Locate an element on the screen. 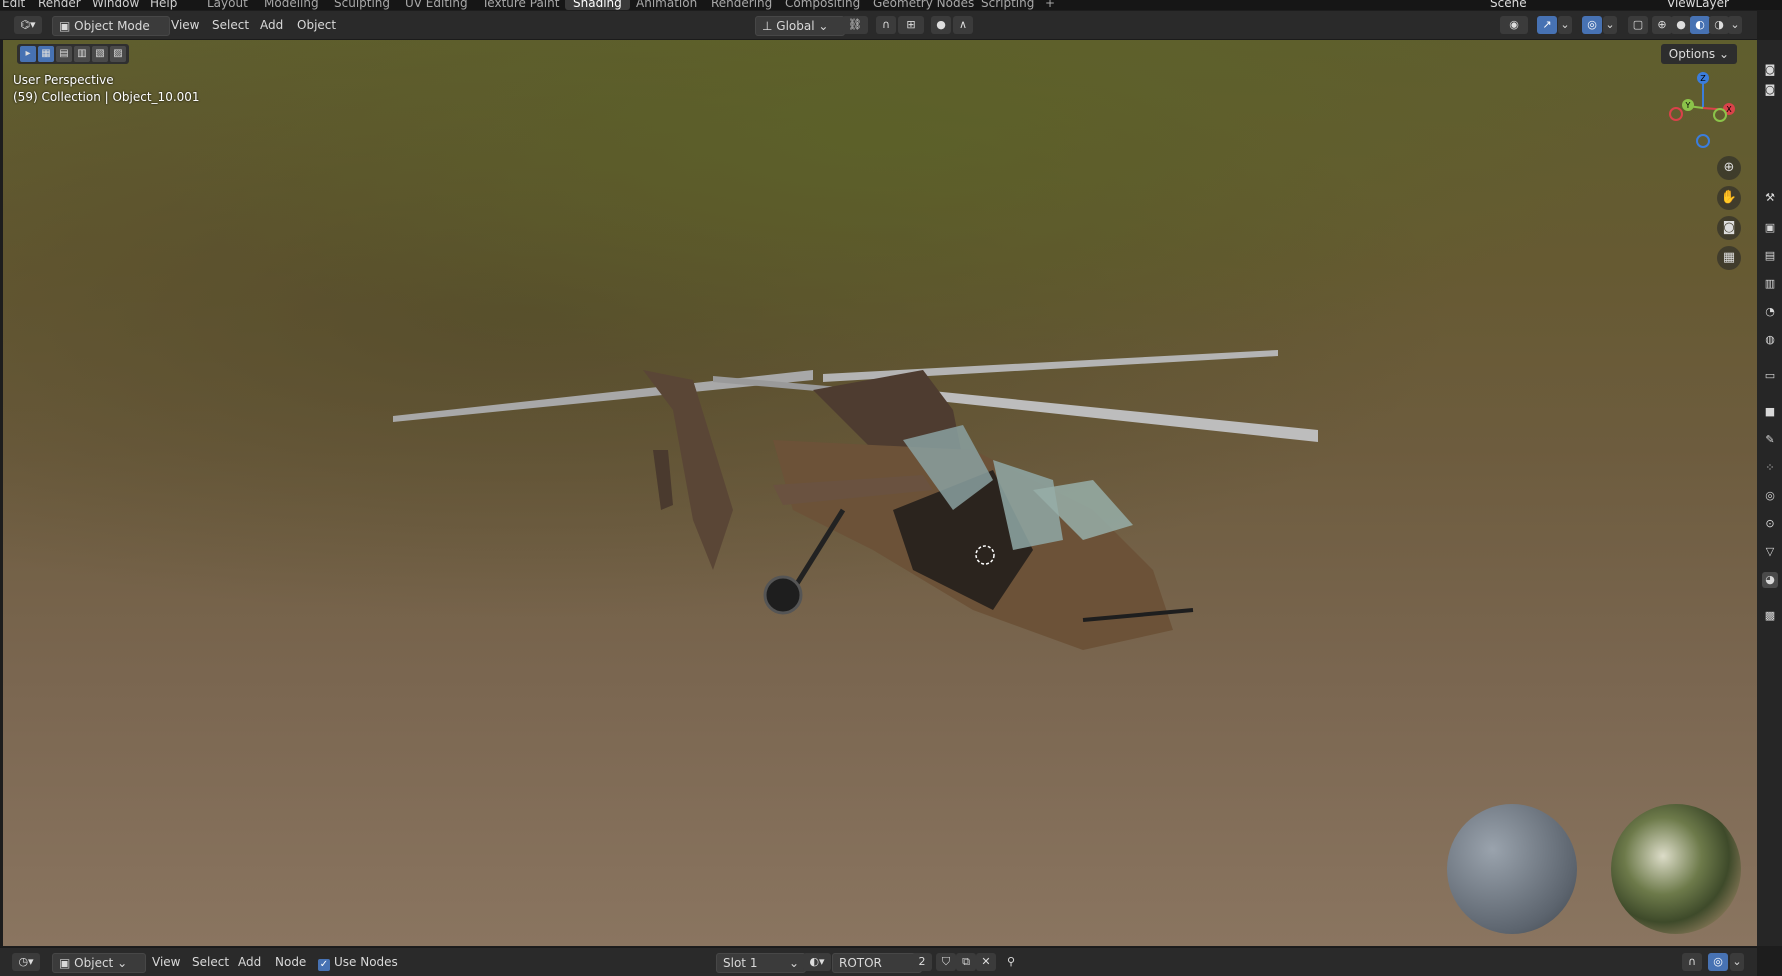 The width and height of the screenshot is (1782, 976). camera-icon: ◙ is located at coordinates (1770, 70).